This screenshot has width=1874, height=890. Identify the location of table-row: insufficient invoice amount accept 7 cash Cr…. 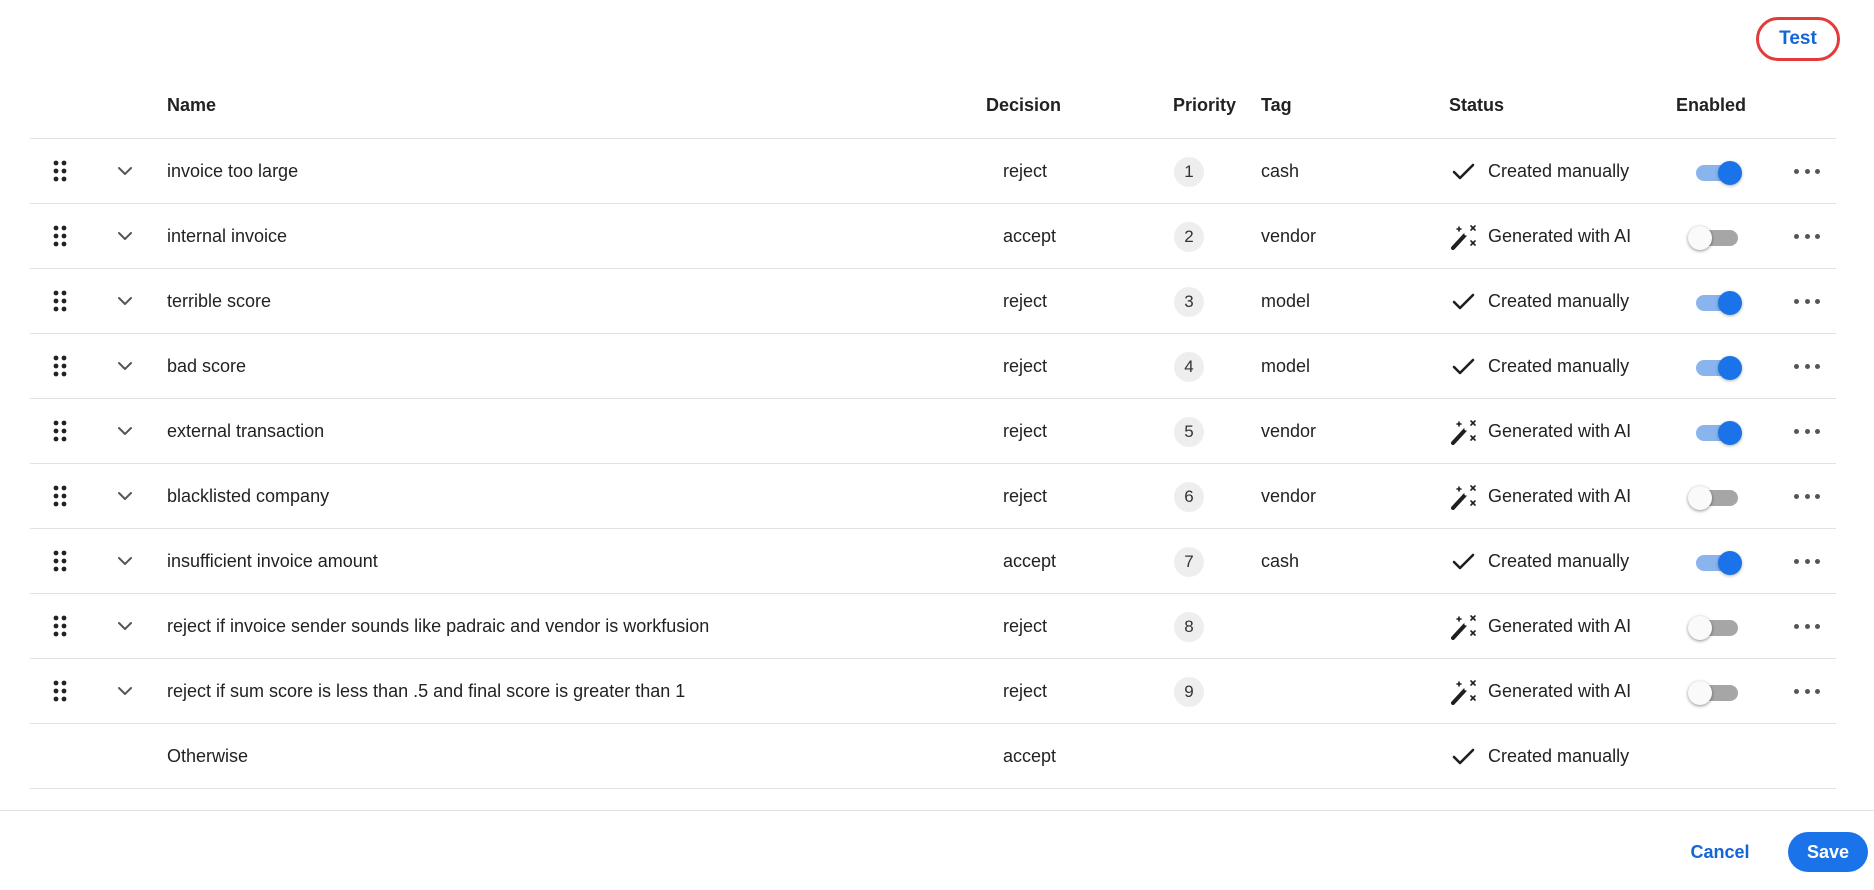
(933, 561).